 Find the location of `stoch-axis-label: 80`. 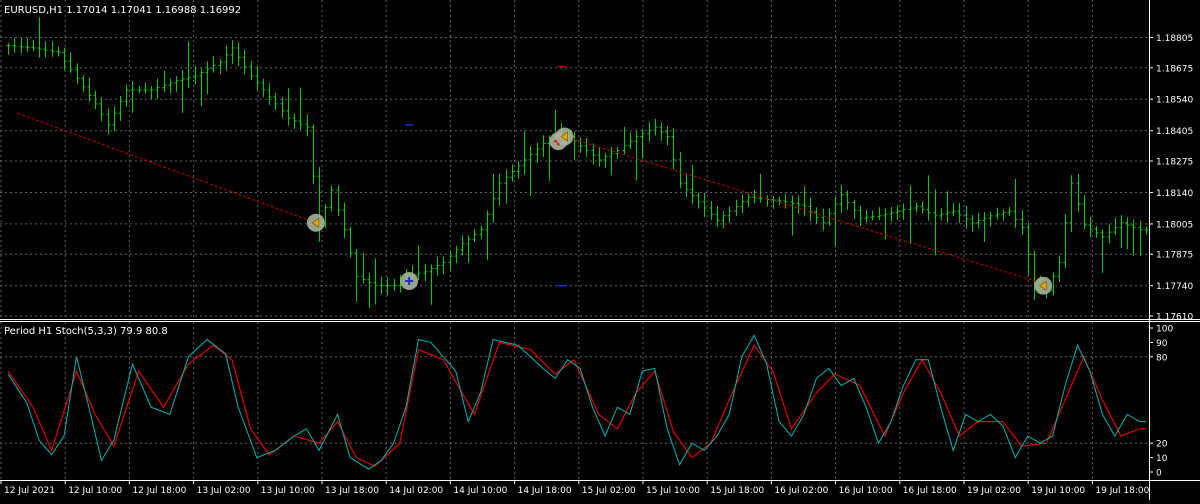

stoch-axis-label: 80 is located at coordinates (1162, 358).